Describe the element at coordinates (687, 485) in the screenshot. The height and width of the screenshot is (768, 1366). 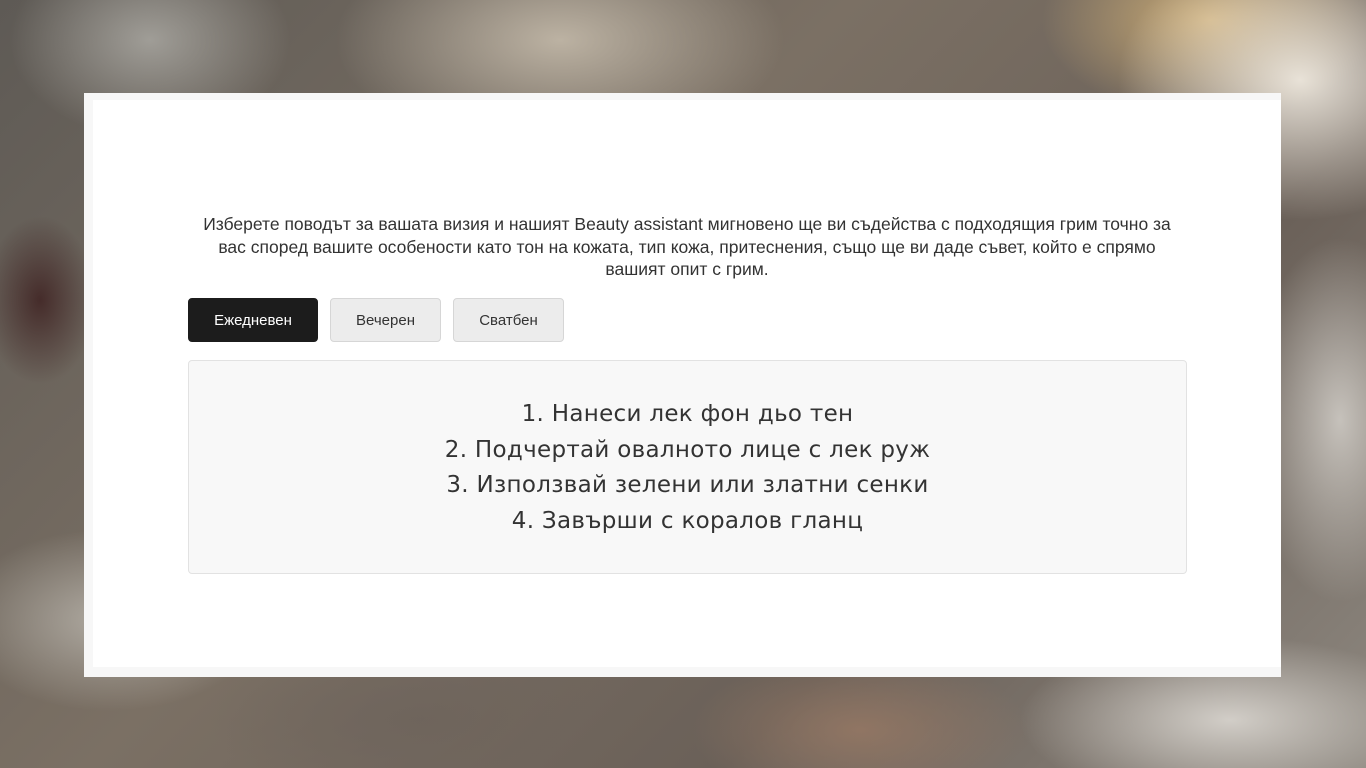
I see `makeup-step: 3. Използвай зелени или златни сенки` at that location.